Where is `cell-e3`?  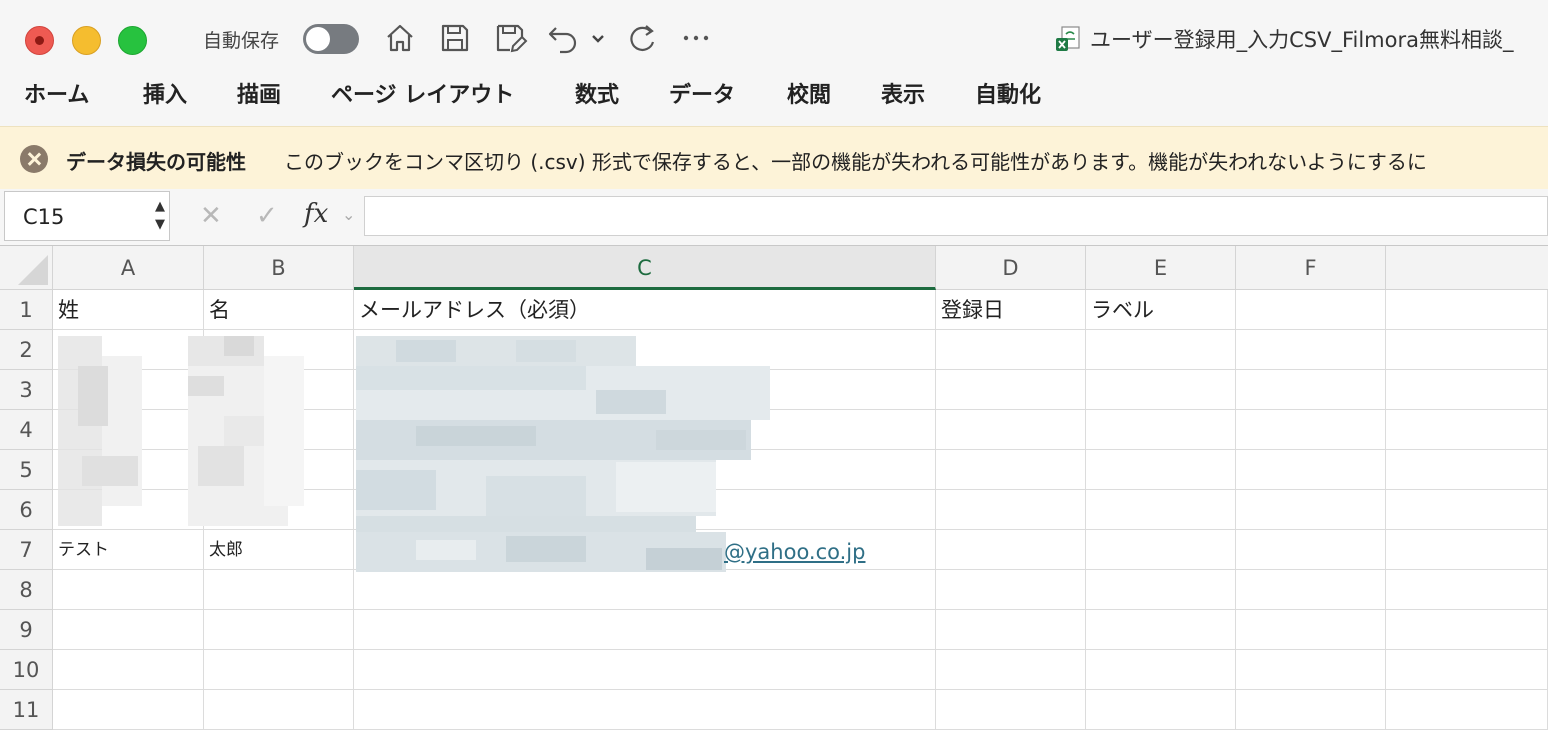 cell-e3 is located at coordinates (1161, 390).